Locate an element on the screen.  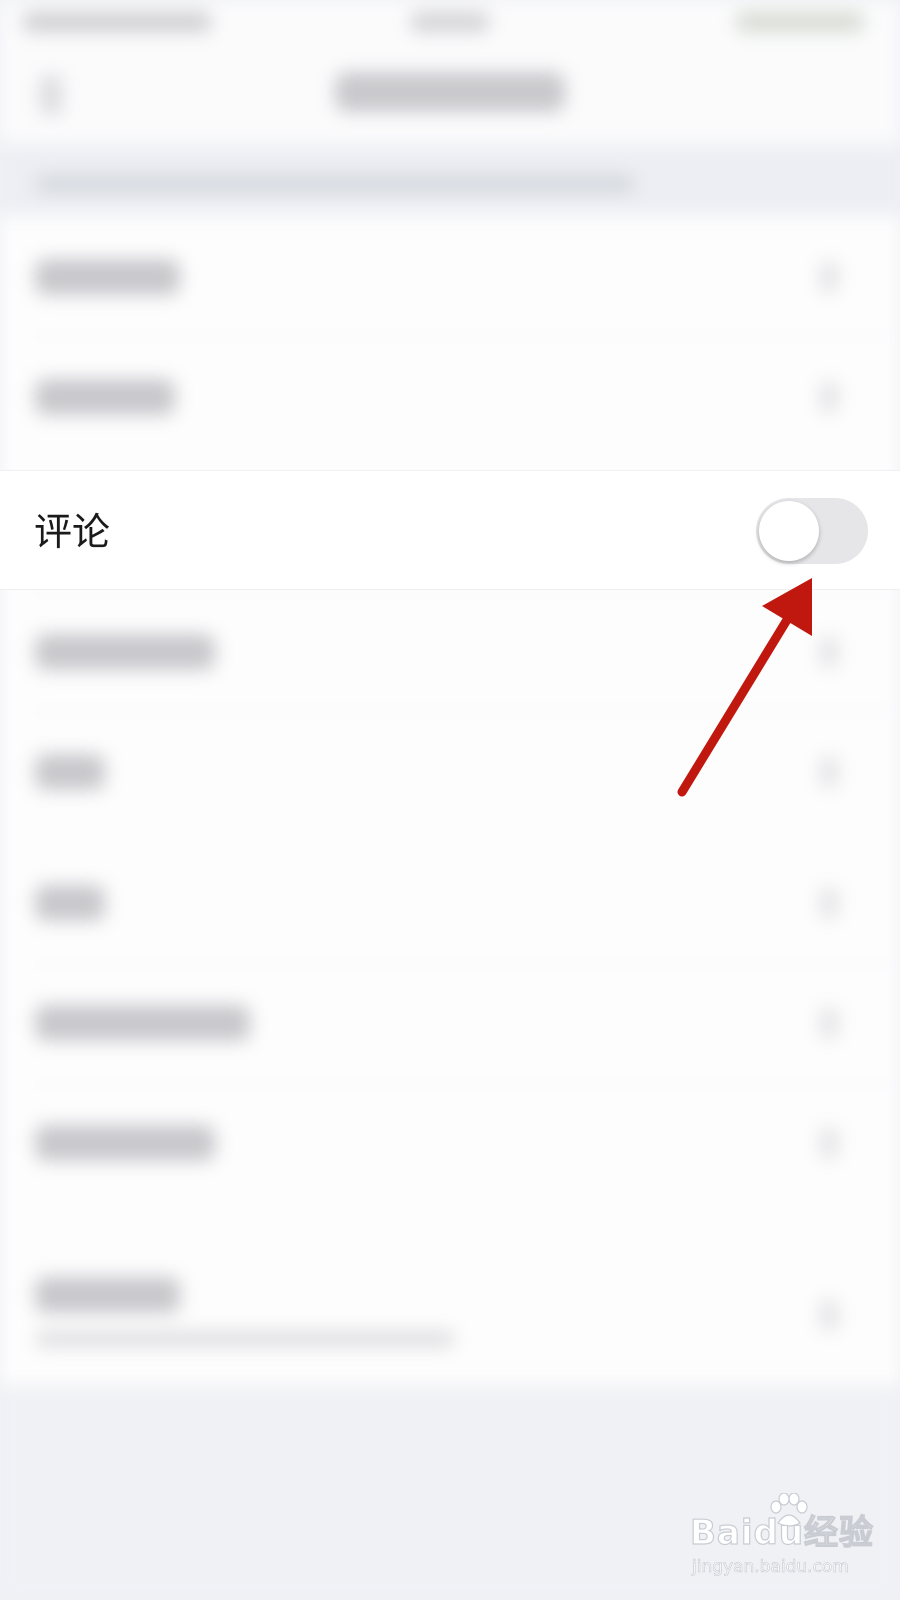
toggle-knob is located at coordinates (789, 531).